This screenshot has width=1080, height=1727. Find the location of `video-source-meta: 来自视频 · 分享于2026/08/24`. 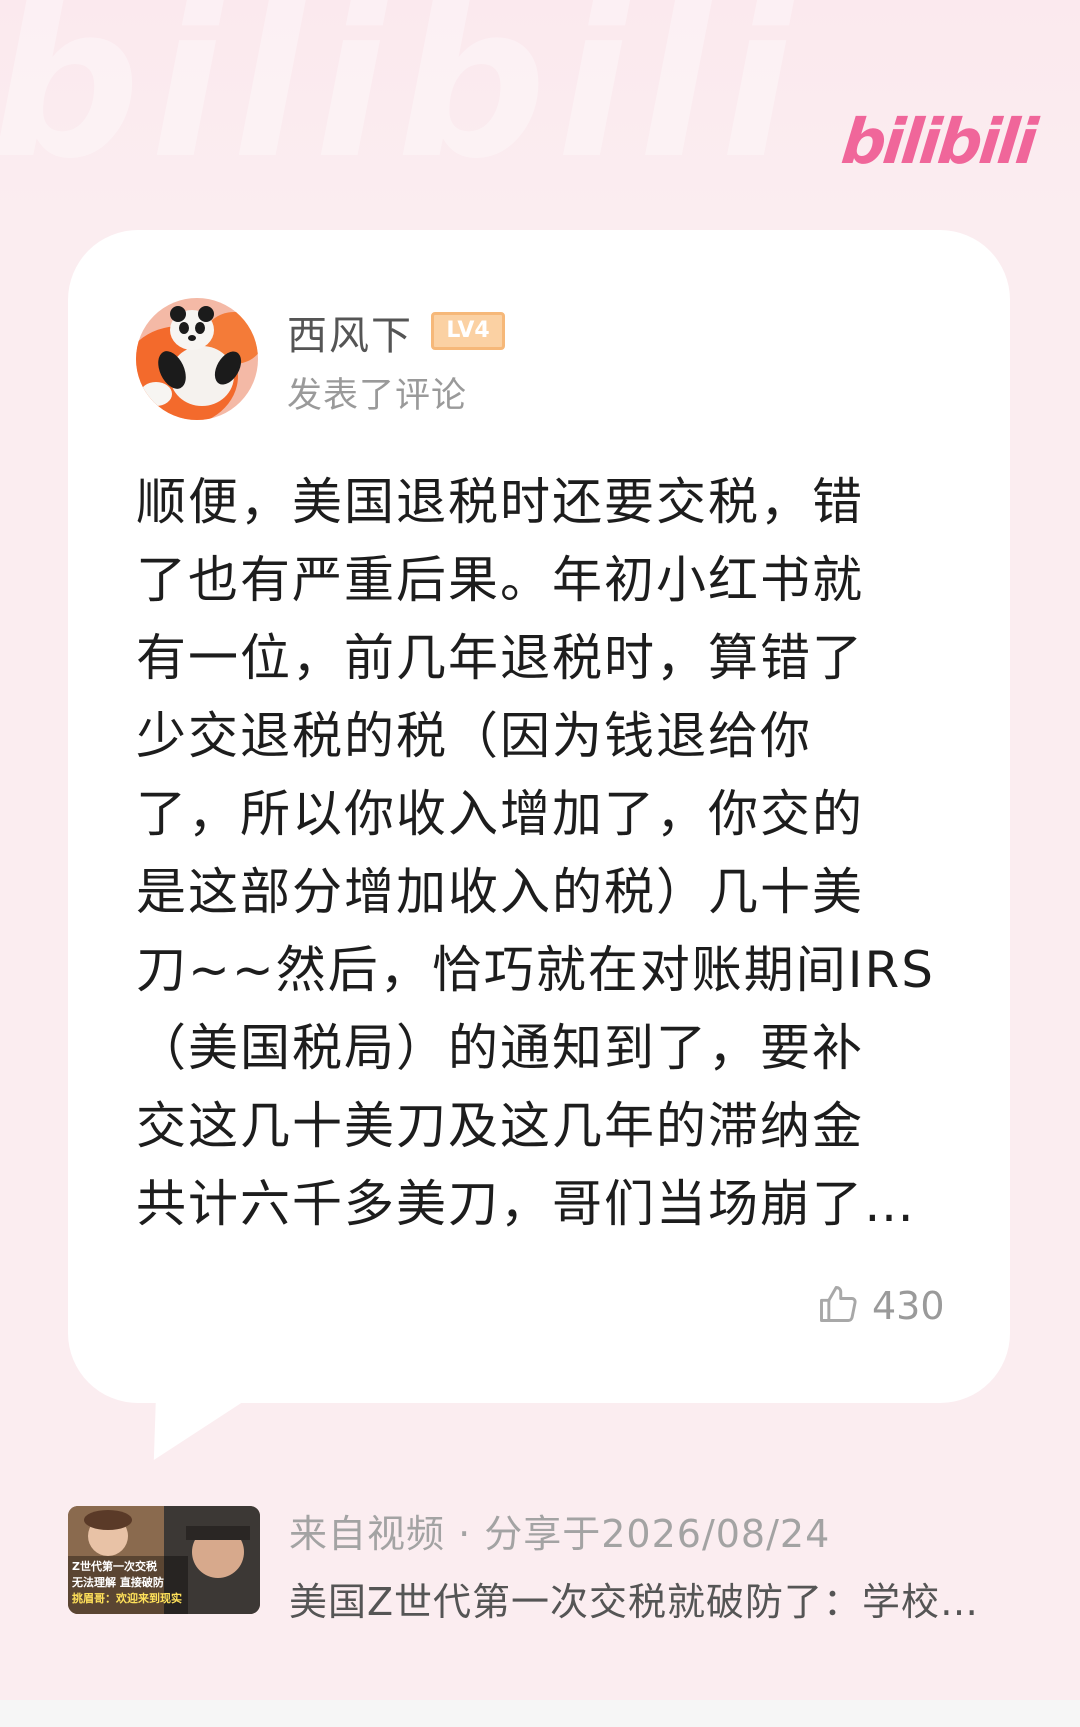

video-source-meta: 来自视频 · 分享于2026/08/24 is located at coordinates (560, 1534).